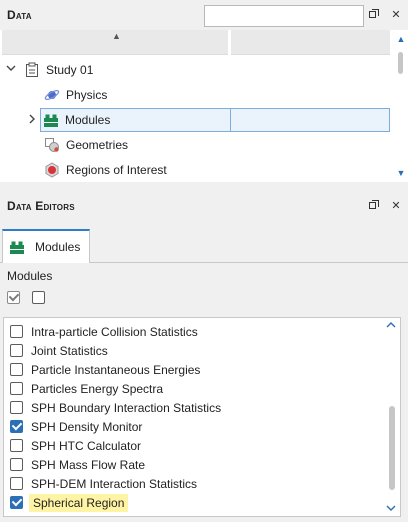 This screenshot has width=408, height=522. What do you see at coordinates (38, 297) in the screenshot?
I see `deselect-all-checkbox` at bounding box center [38, 297].